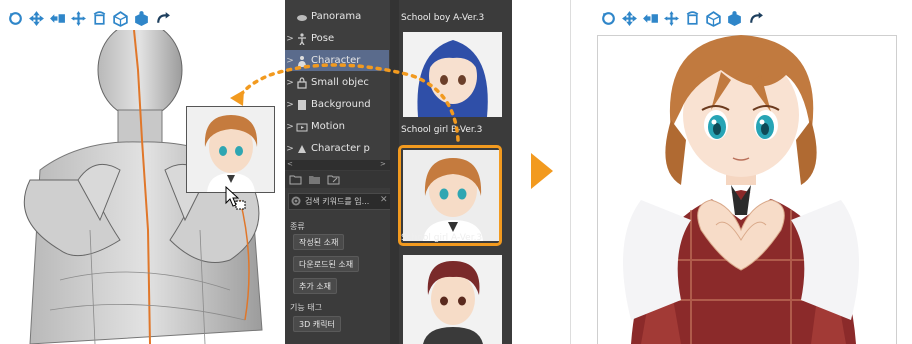  I want to click on tree-item-character-part: > Character p, so click(337, 148).